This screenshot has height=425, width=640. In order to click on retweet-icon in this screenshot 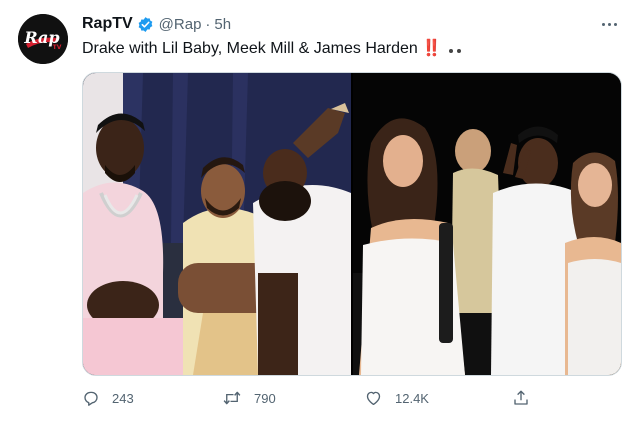, I will do `click(232, 398)`.